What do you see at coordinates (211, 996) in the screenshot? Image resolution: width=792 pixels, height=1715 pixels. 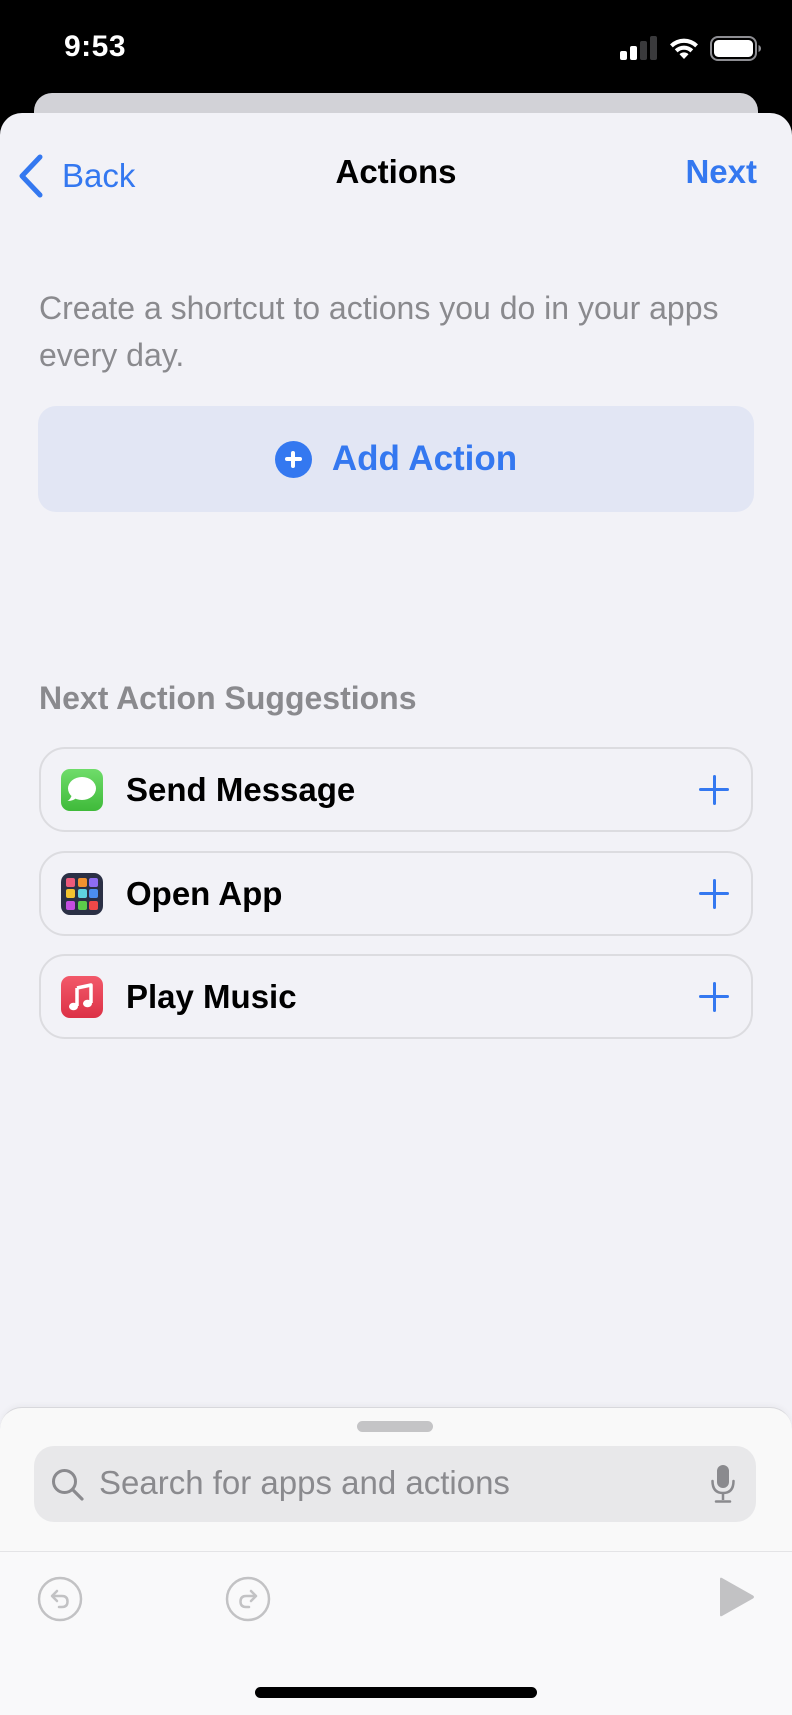 I see `suggestion-label: Play Music` at bounding box center [211, 996].